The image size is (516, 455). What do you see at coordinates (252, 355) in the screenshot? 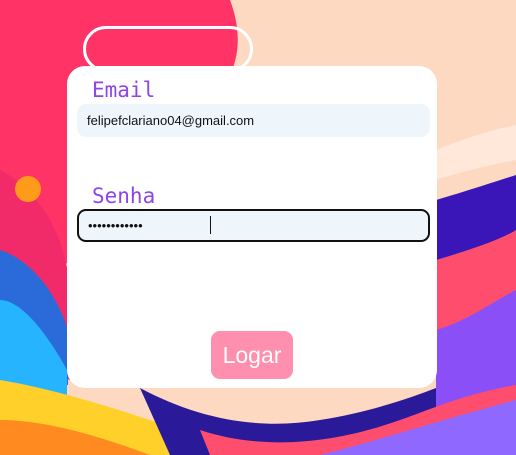
I see `login-button: Logar` at bounding box center [252, 355].